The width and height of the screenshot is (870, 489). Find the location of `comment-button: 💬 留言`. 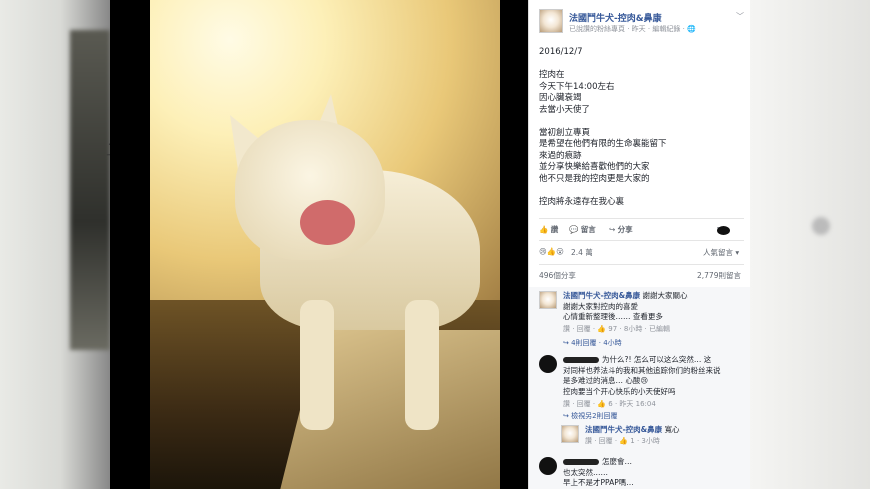

comment-button: 💬 留言 is located at coordinates (582, 229).